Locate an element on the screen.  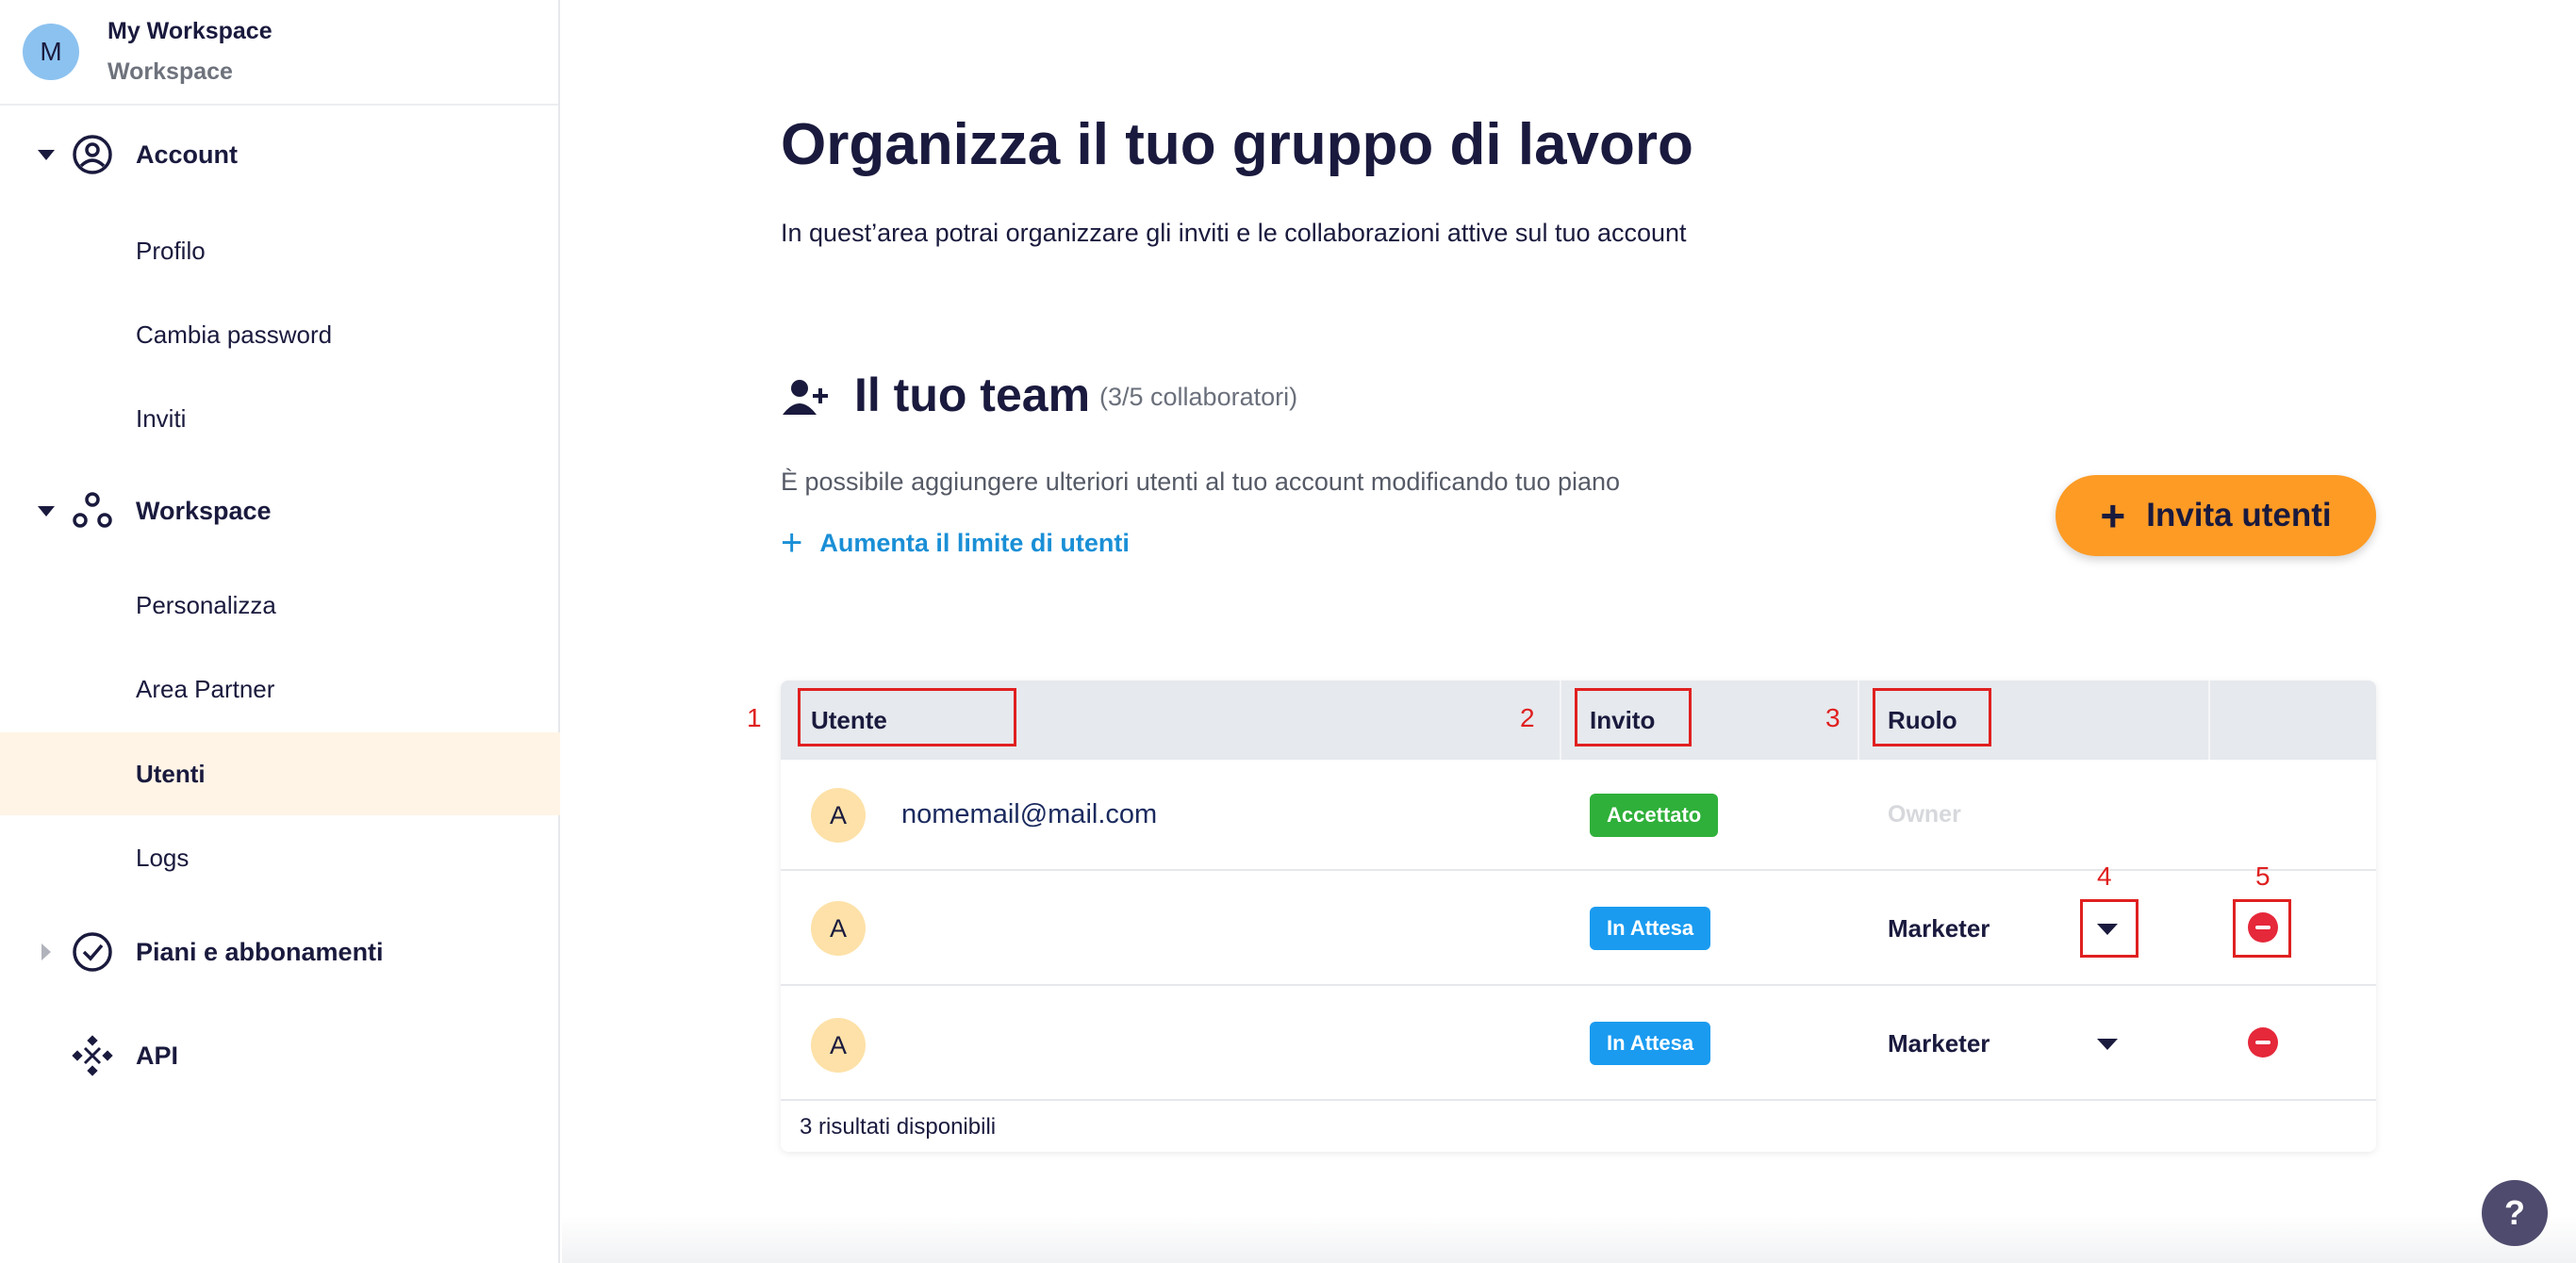
team-title: Il tuo team is located at coordinates (972, 395).